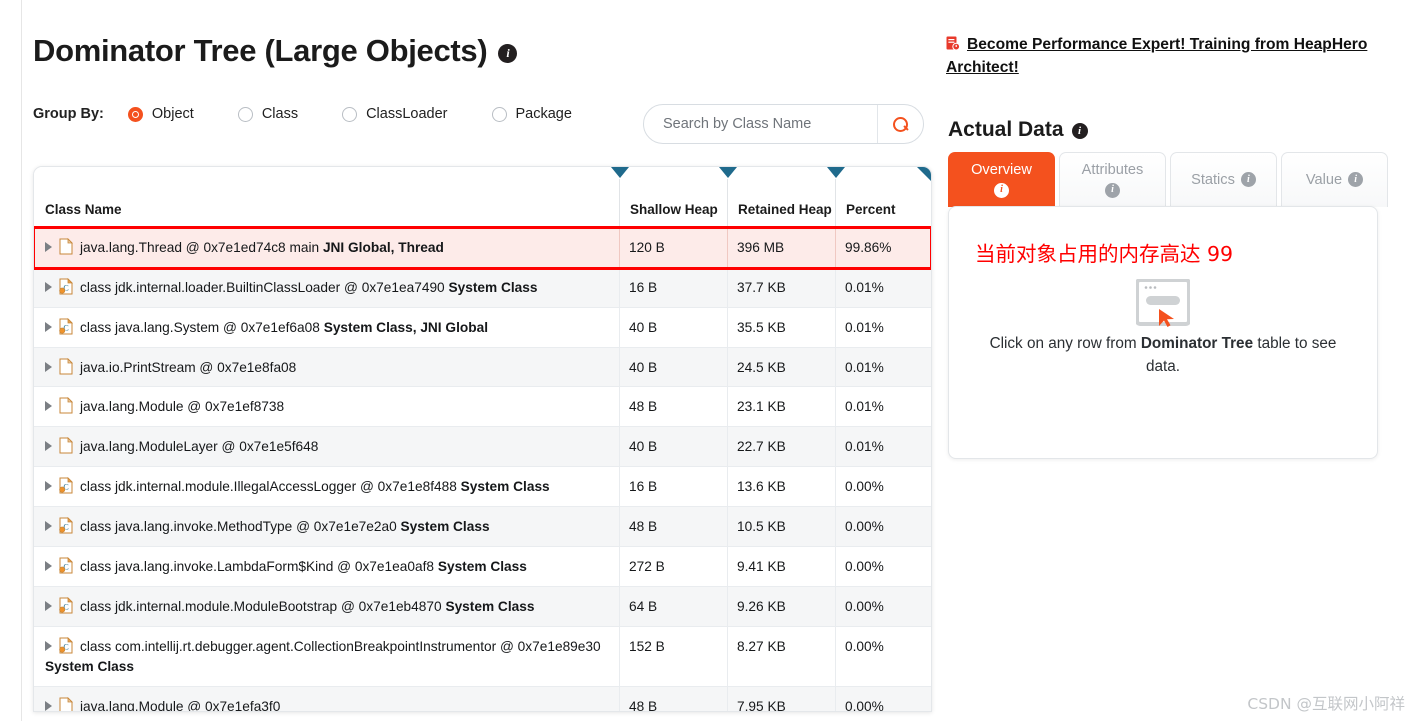  I want to click on radio-package-label: Package, so click(543, 114).